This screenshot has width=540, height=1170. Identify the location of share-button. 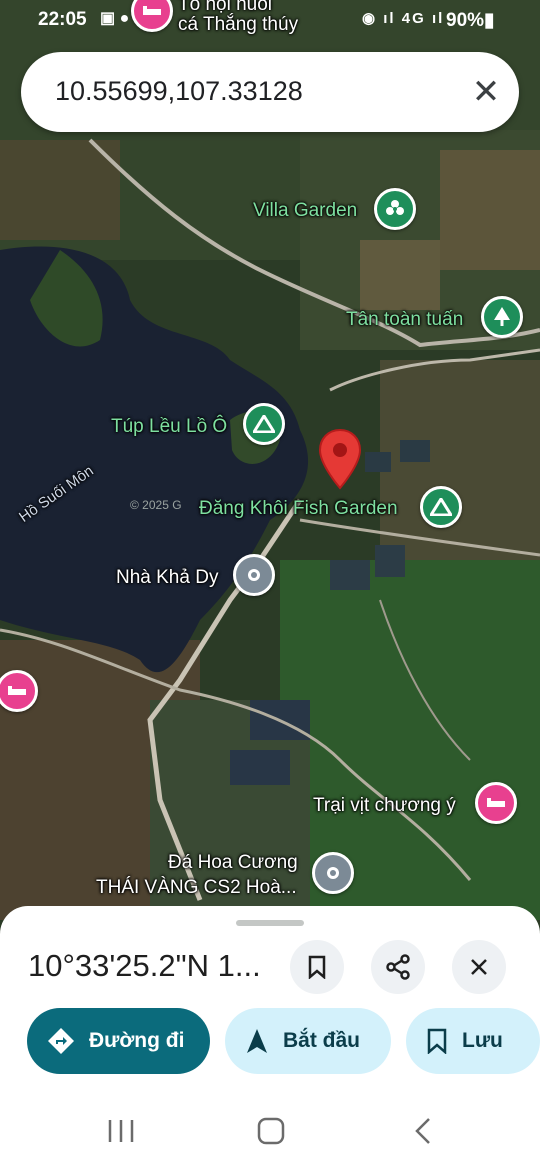
(398, 967).